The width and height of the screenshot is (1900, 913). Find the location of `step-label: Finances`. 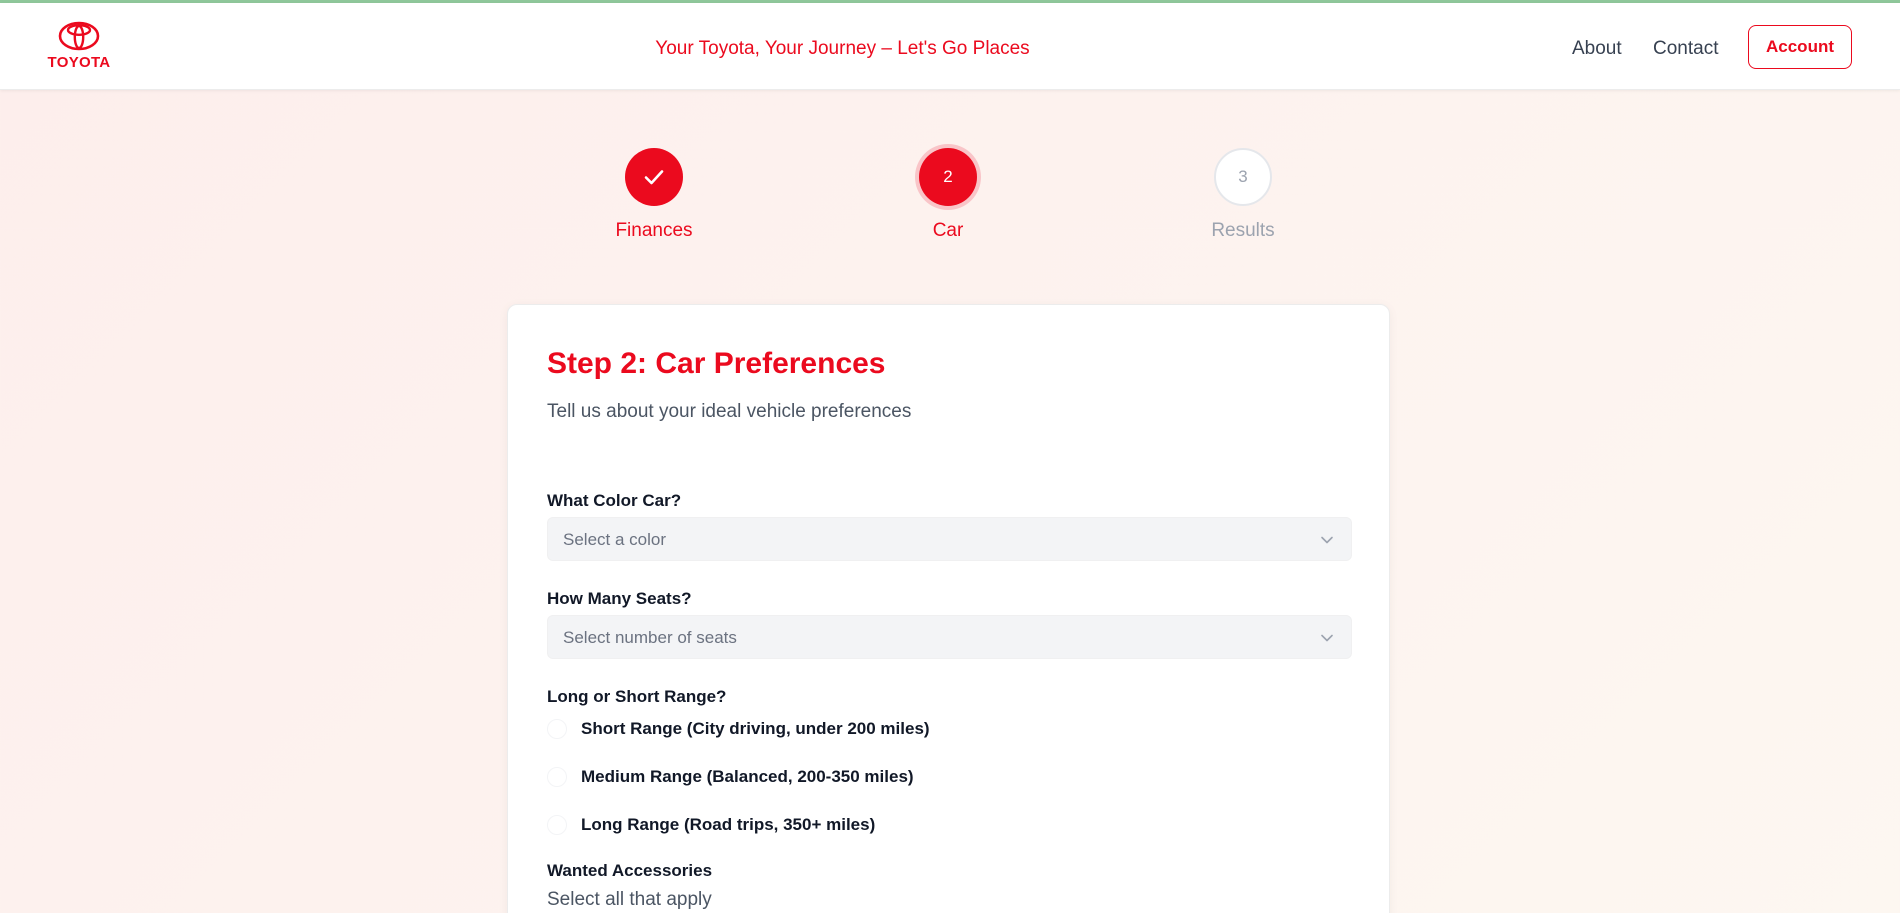

step-label: Finances is located at coordinates (654, 230).